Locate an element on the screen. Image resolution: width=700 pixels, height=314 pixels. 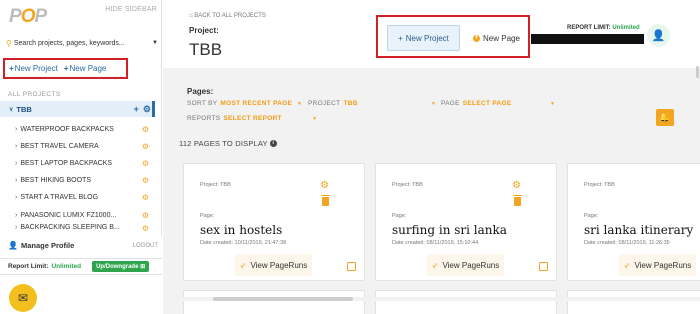
sidebar-item-project: › PANASONIC LUMIX FZ1000... ⚙ is located at coordinates (77, 214).